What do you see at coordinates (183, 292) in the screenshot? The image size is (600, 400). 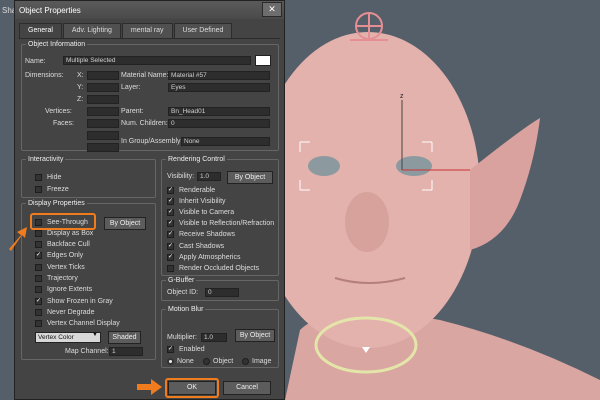 I see `object-id-label: Object ID:` at bounding box center [183, 292].